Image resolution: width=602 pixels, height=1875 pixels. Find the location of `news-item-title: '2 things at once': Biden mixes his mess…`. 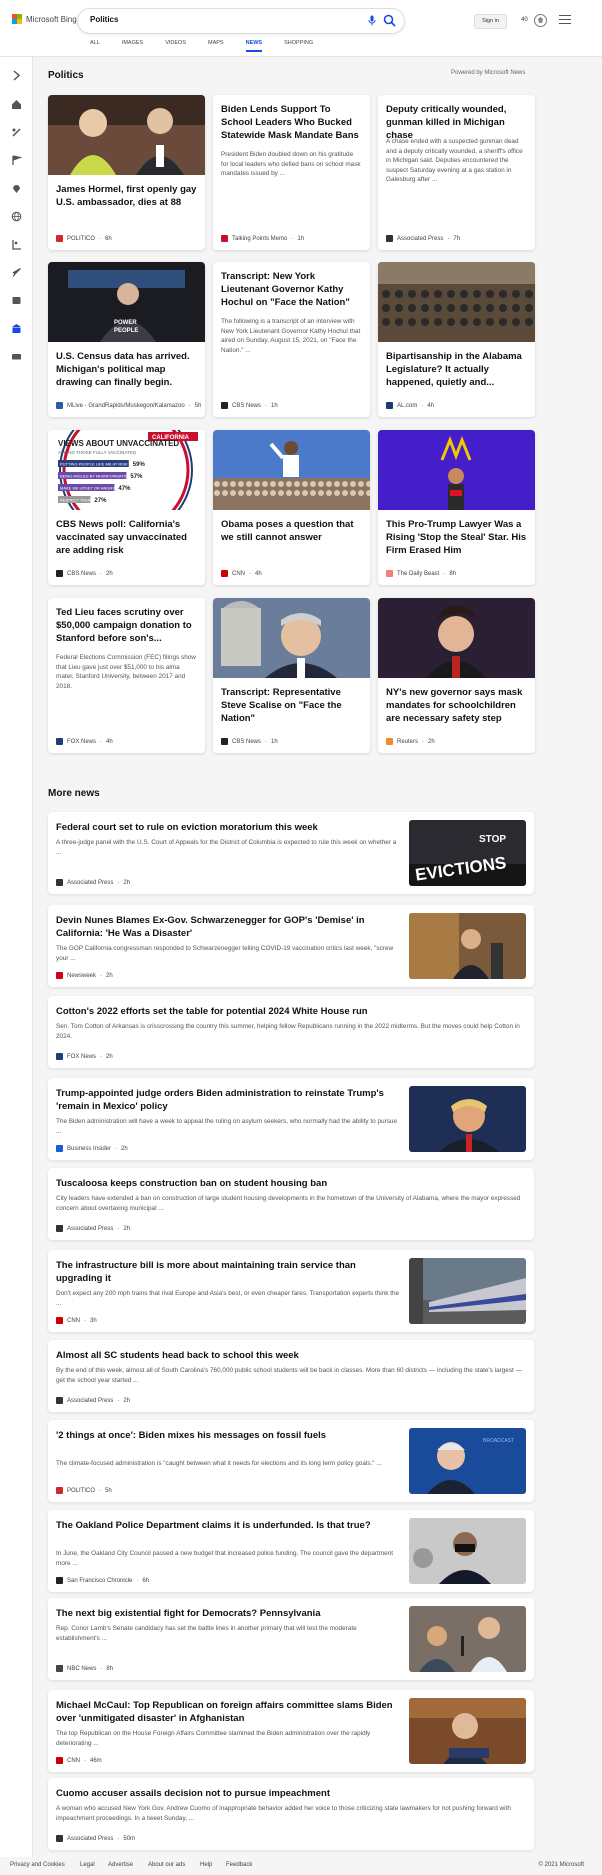

news-item-title: '2 things at once': Biden mixes his mess… is located at coordinates (228, 1435).